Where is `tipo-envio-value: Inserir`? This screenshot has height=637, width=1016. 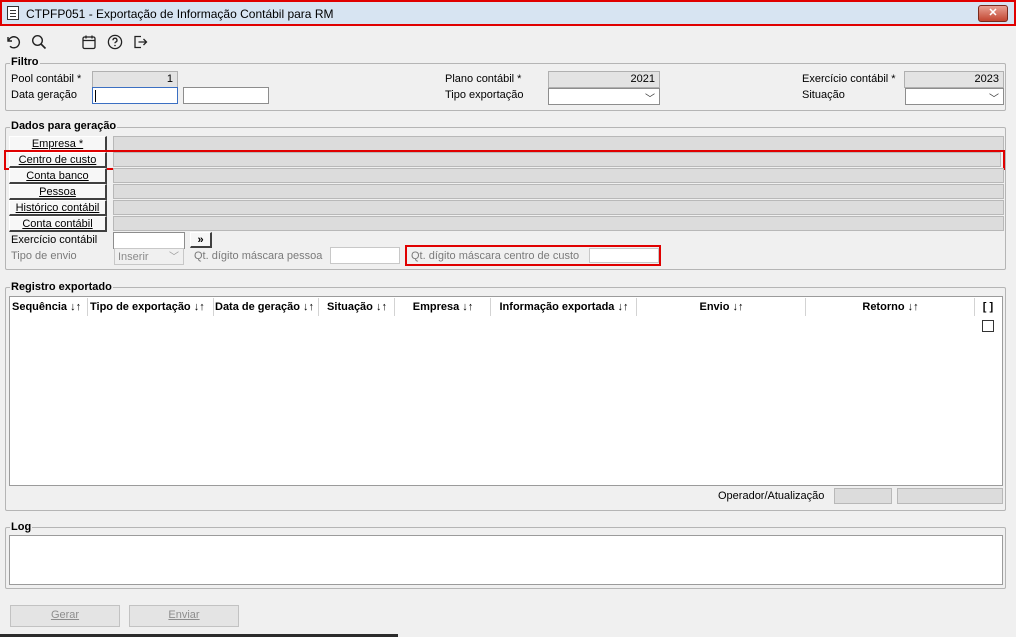
tipo-envio-value: Inserir is located at coordinates (133, 257).